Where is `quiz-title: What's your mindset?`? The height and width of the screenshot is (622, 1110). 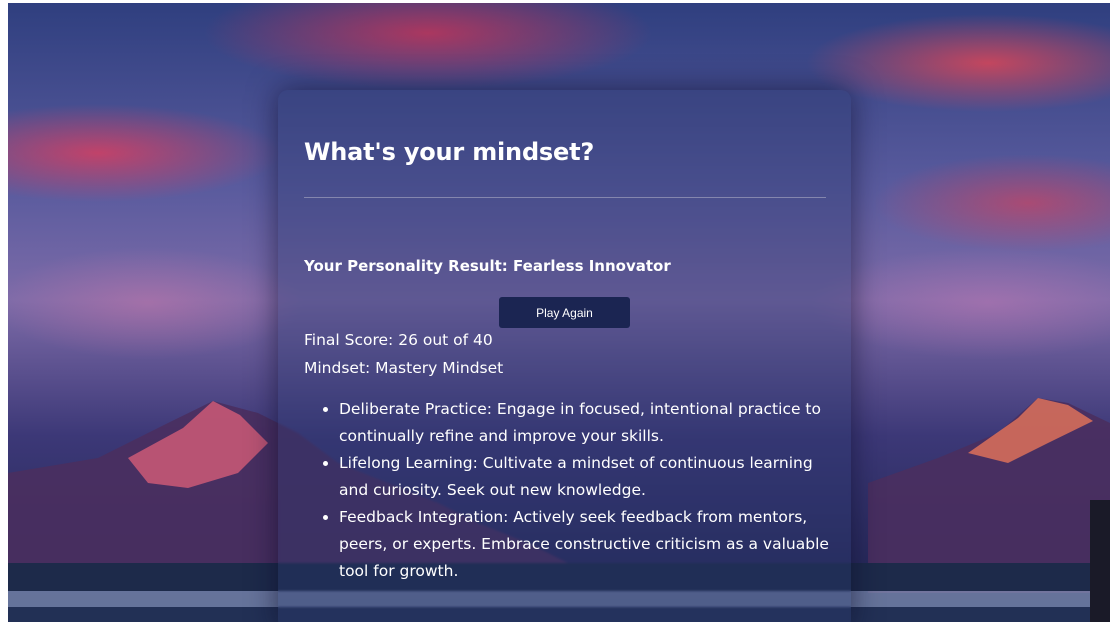
quiz-title: What's your mindset? is located at coordinates (449, 152).